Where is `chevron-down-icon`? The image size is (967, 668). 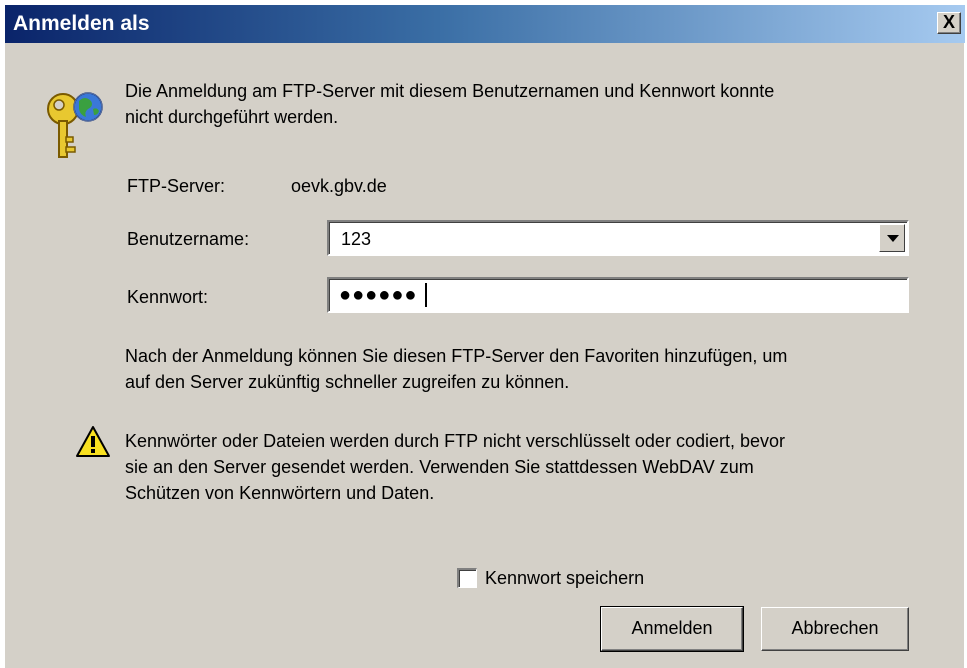 chevron-down-icon is located at coordinates (893, 238).